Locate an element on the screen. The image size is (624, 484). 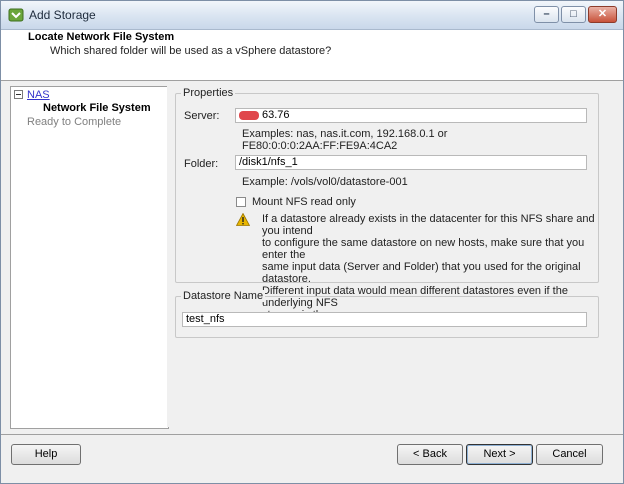
server-value: 63.76 is located at coordinates (276, 115).